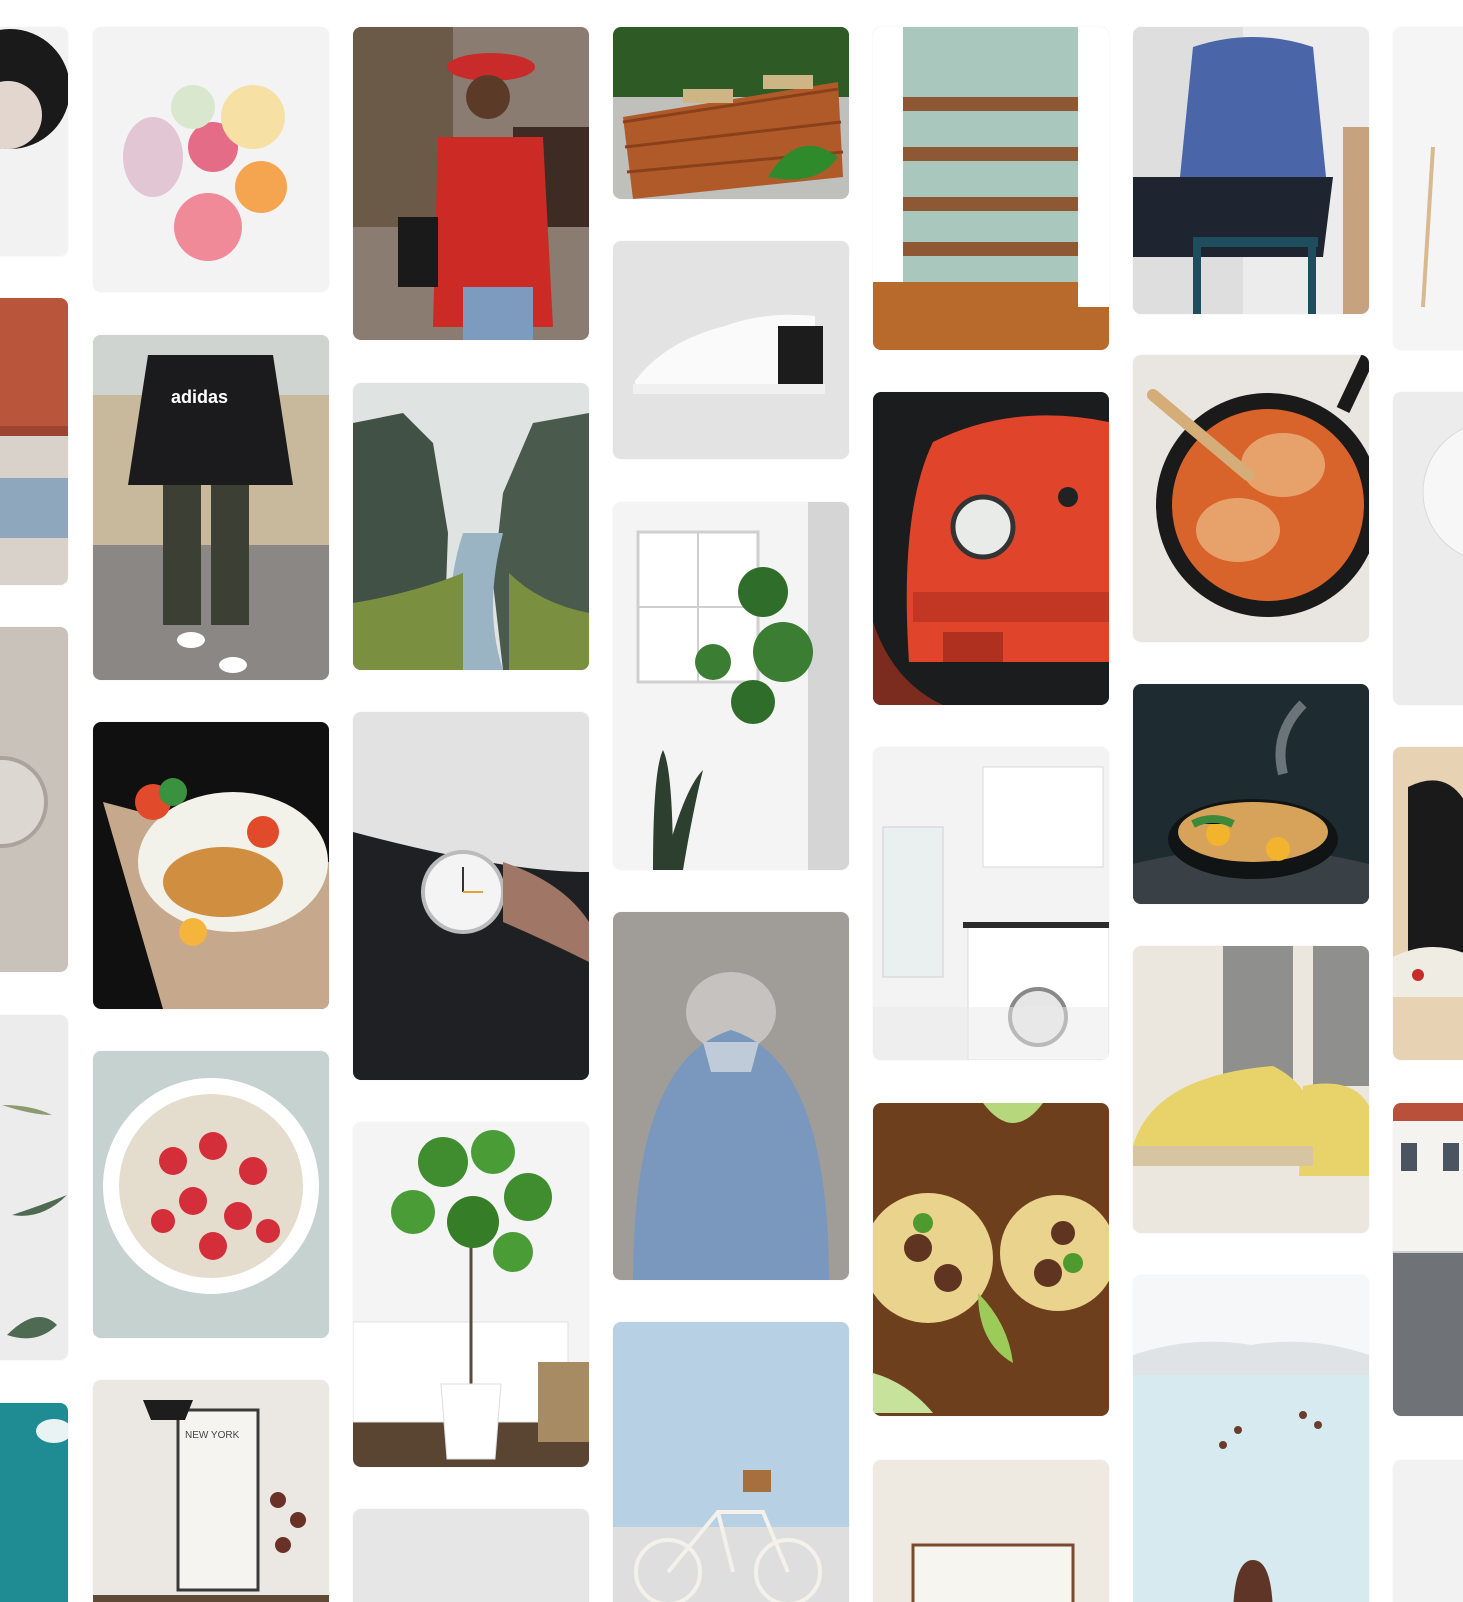 The height and width of the screenshot is (1602, 1463). I want to click on image-canyon-river, so click(471, 526).